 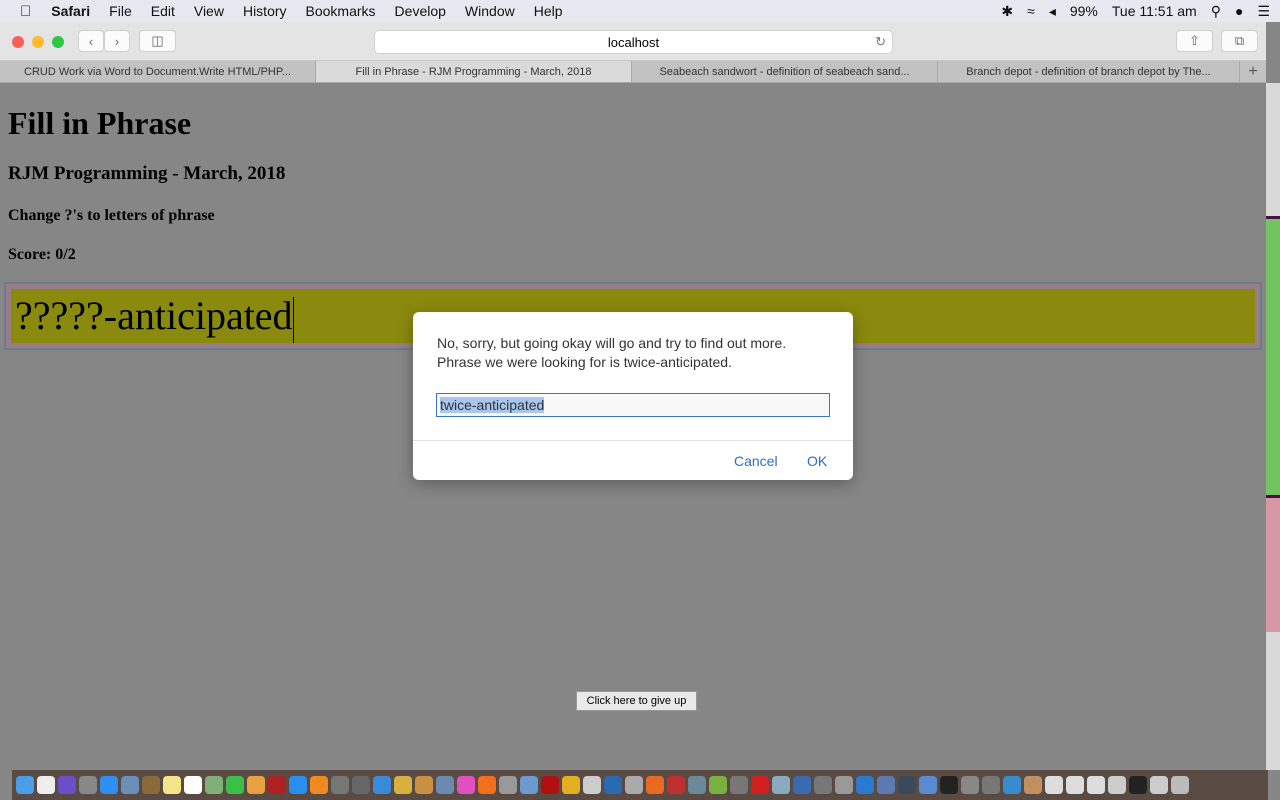 I want to click on opera-icon, so click(x=760, y=785).